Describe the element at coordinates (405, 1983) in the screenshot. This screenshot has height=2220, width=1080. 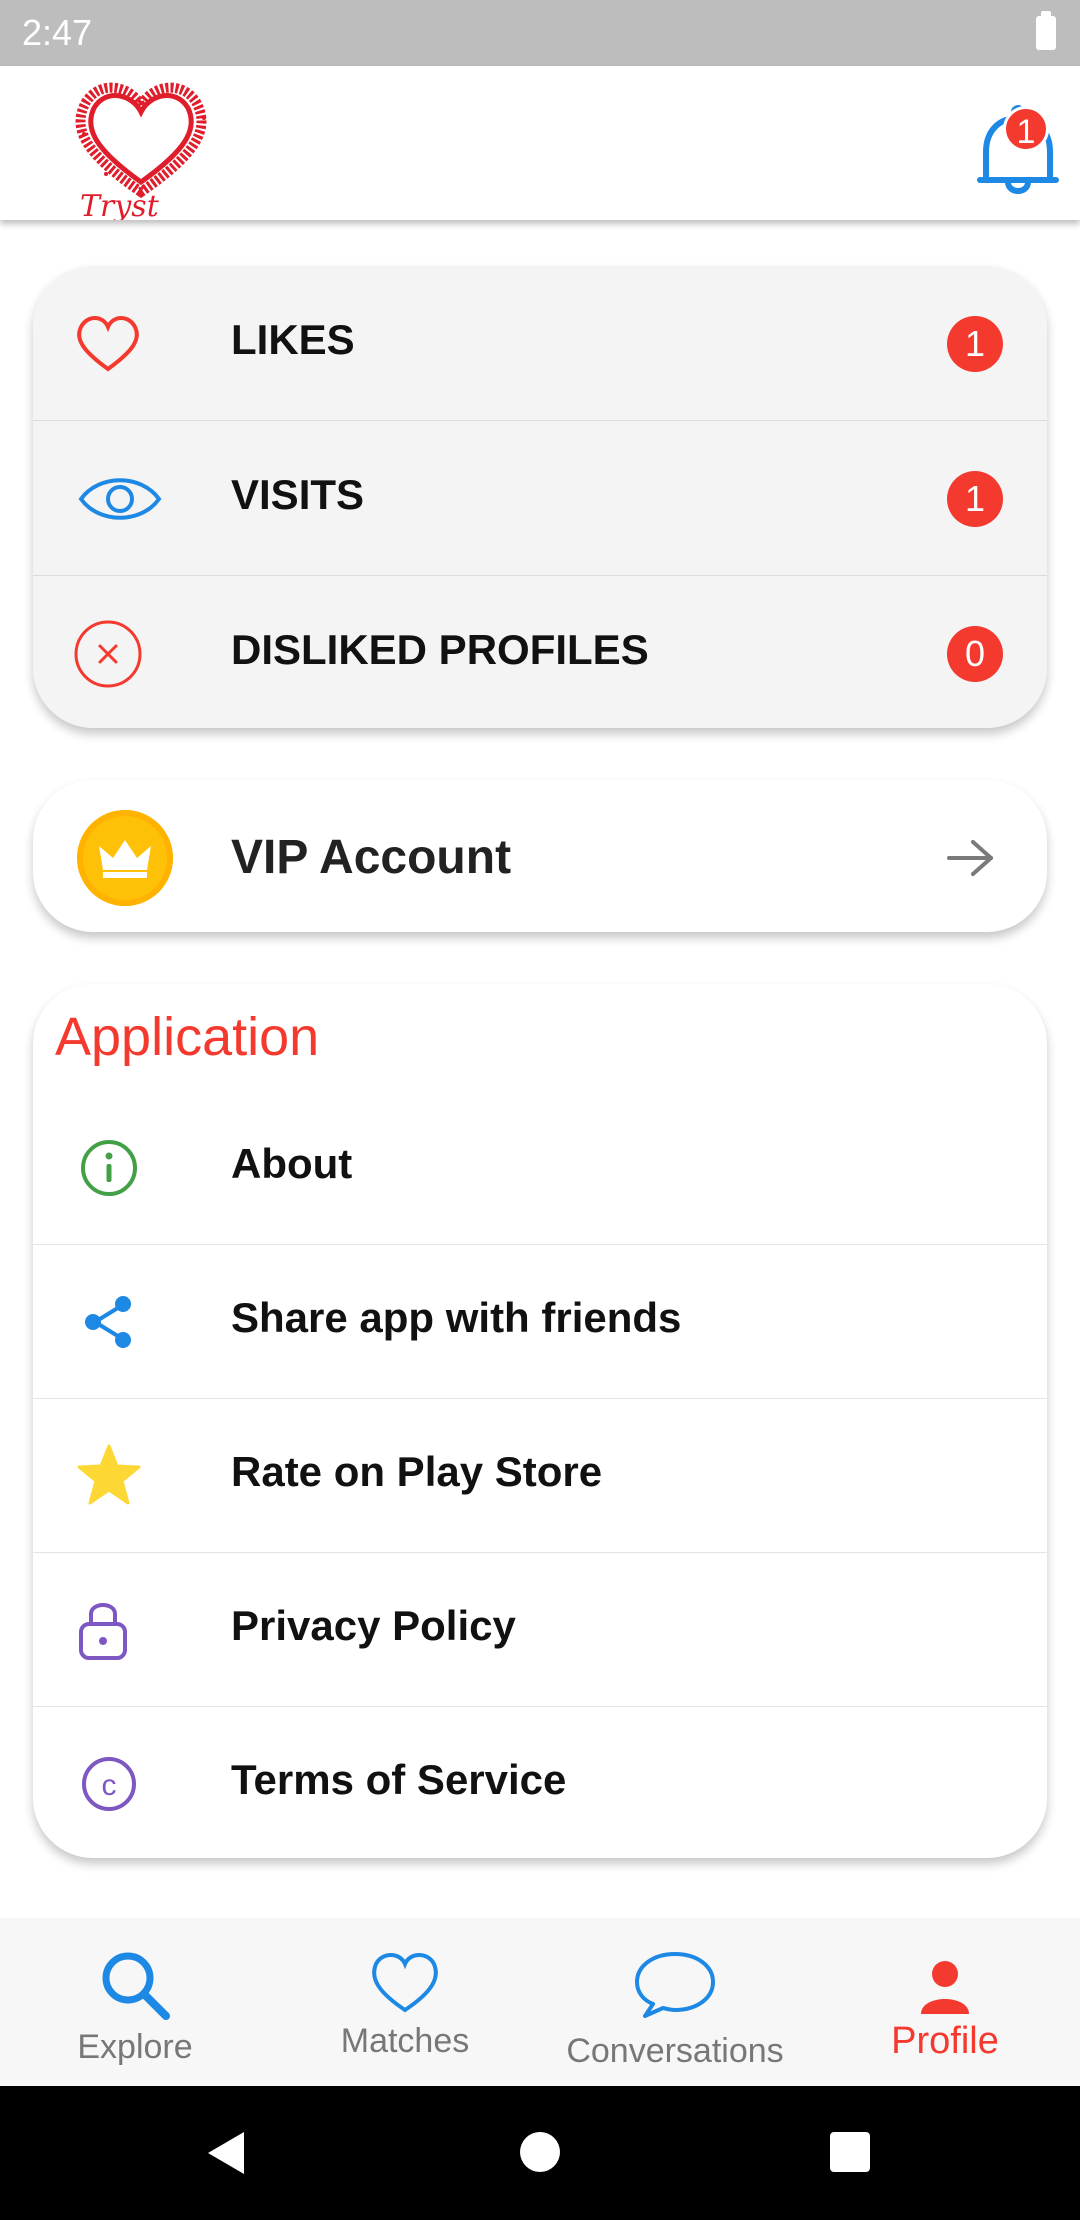
I see `heart-icon` at that location.